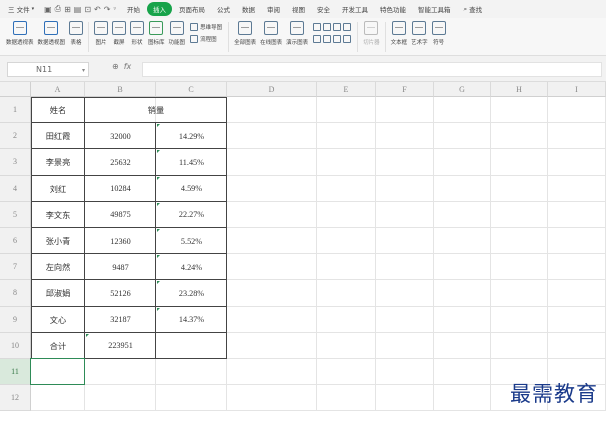  I want to click on symbol-button: 符号, so click(439, 32).